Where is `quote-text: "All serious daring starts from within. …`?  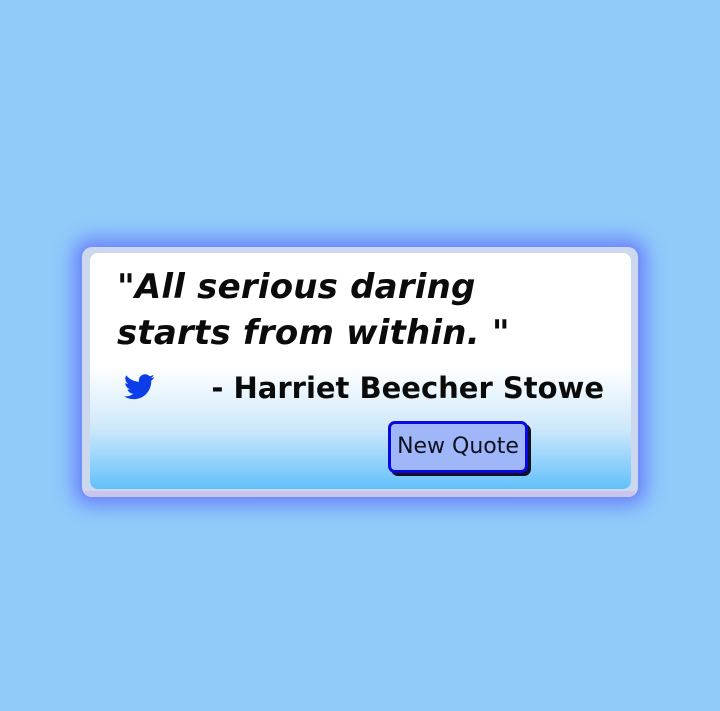 quote-text: "All serious daring starts from within. … is located at coordinates (313, 310).